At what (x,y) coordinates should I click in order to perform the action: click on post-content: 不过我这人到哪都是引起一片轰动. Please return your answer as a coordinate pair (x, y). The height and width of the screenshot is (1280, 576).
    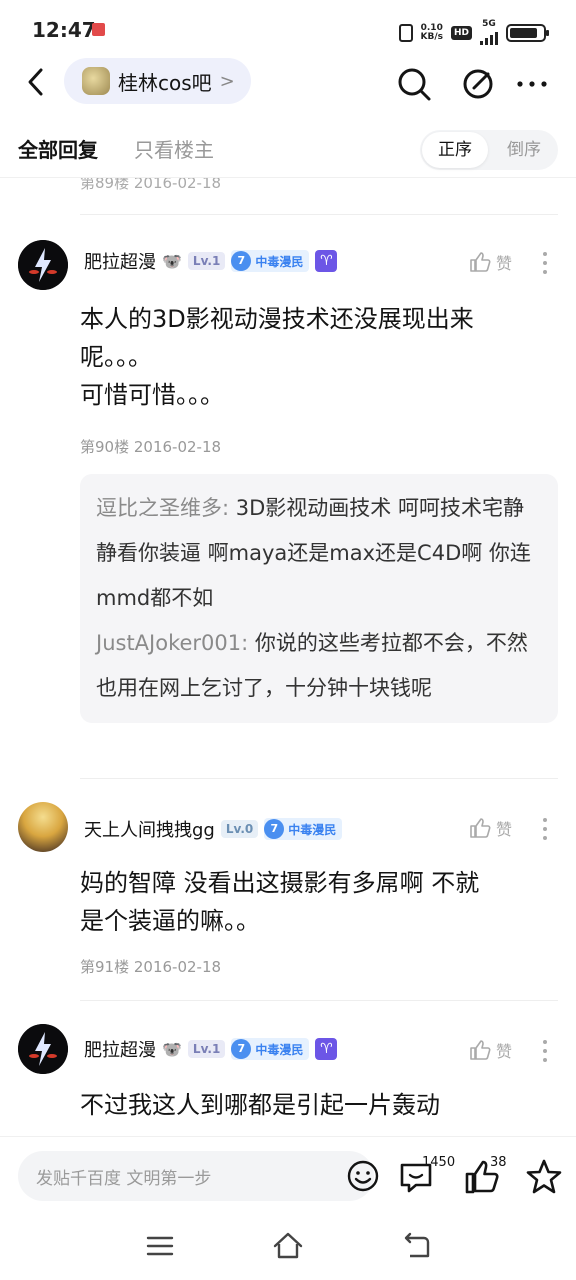
    Looking at the image, I should click on (260, 1105).